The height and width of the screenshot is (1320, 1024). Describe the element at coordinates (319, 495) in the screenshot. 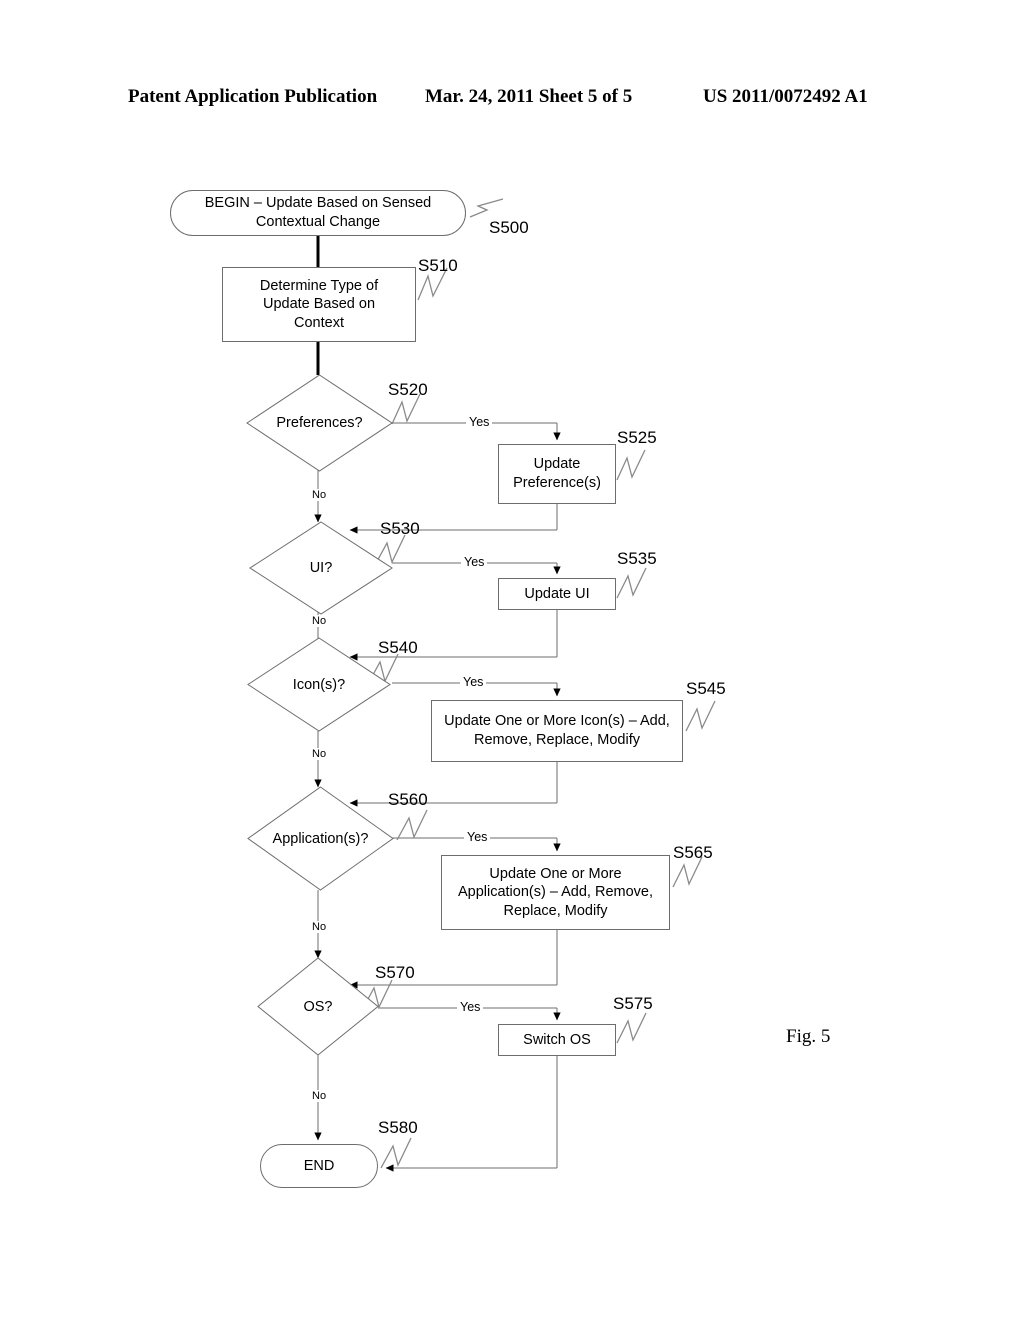

I see `edge-label-preferences-no: No` at that location.